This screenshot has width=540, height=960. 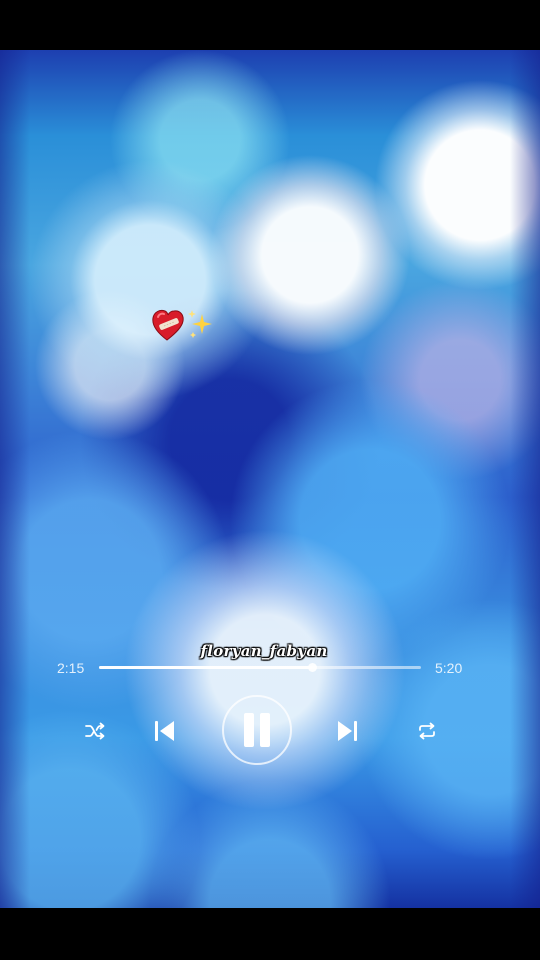 I want to click on elapsed-time: 2:15, so click(x=71, y=668).